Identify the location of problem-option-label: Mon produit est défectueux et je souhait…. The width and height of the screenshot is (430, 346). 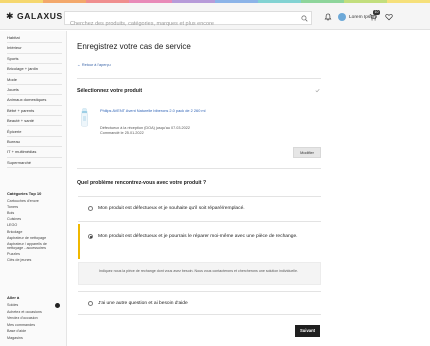
(171, 208).